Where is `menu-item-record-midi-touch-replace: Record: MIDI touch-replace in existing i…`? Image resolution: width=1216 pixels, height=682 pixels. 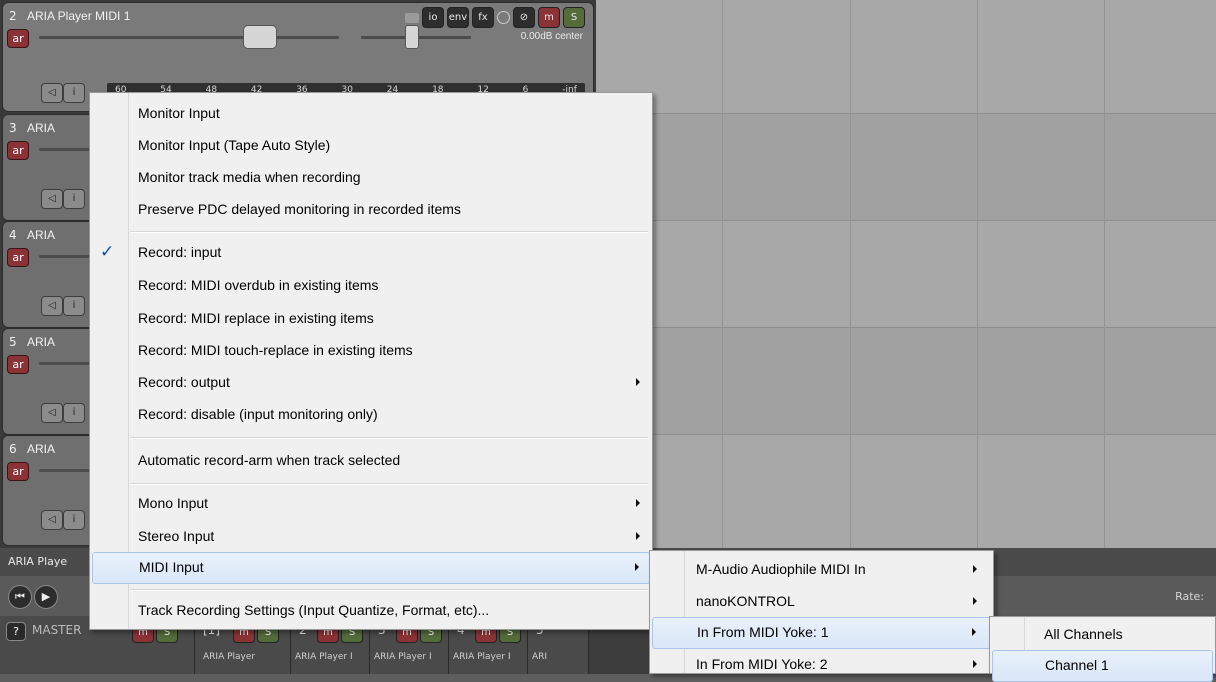 menu-item-record-midi-touch-replace: Record: MIDI touch-replace in existing i… is located at coordinates (371, 351).